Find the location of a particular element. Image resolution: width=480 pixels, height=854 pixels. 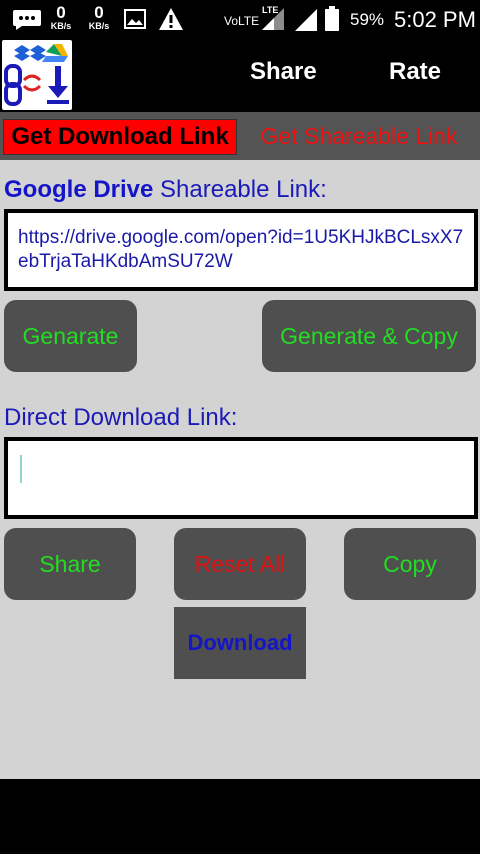

bottom-area is located at coordinates (240, 816).